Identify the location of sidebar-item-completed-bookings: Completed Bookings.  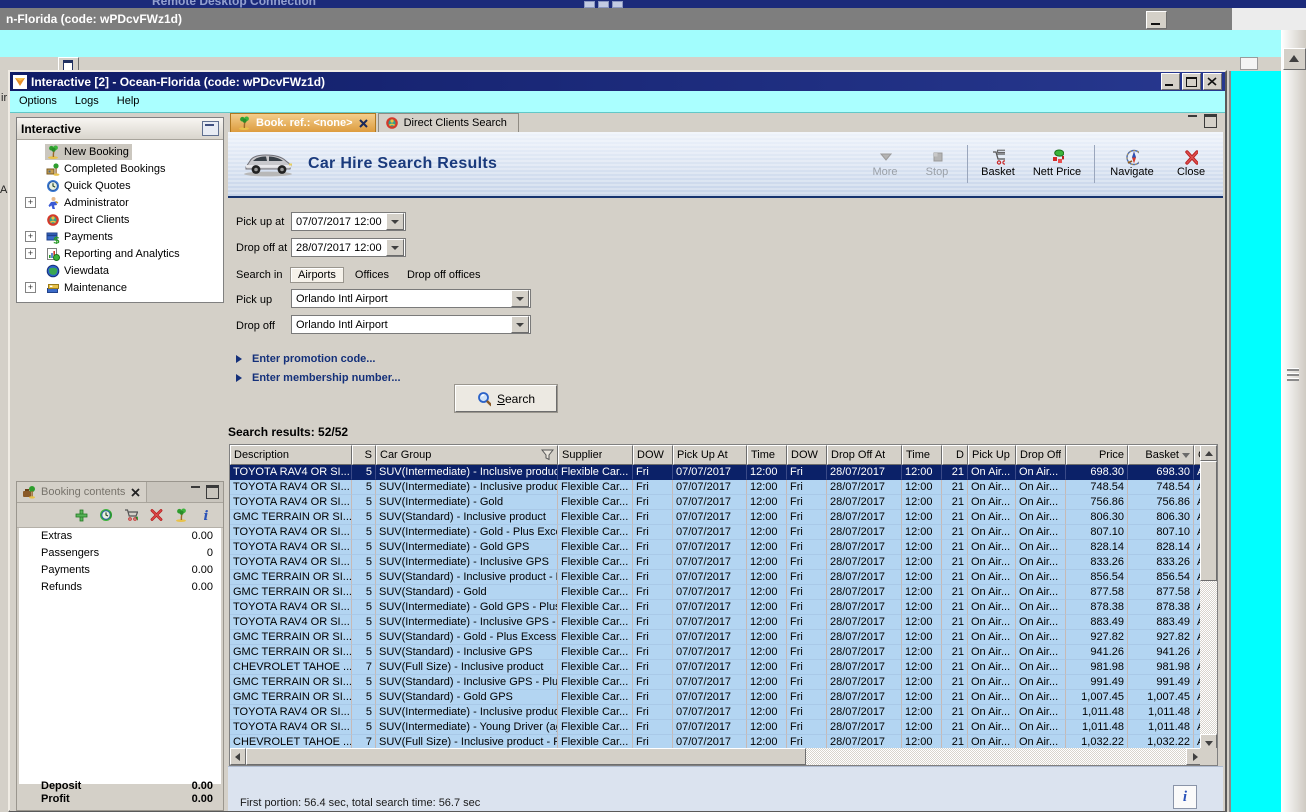
(120, 168).